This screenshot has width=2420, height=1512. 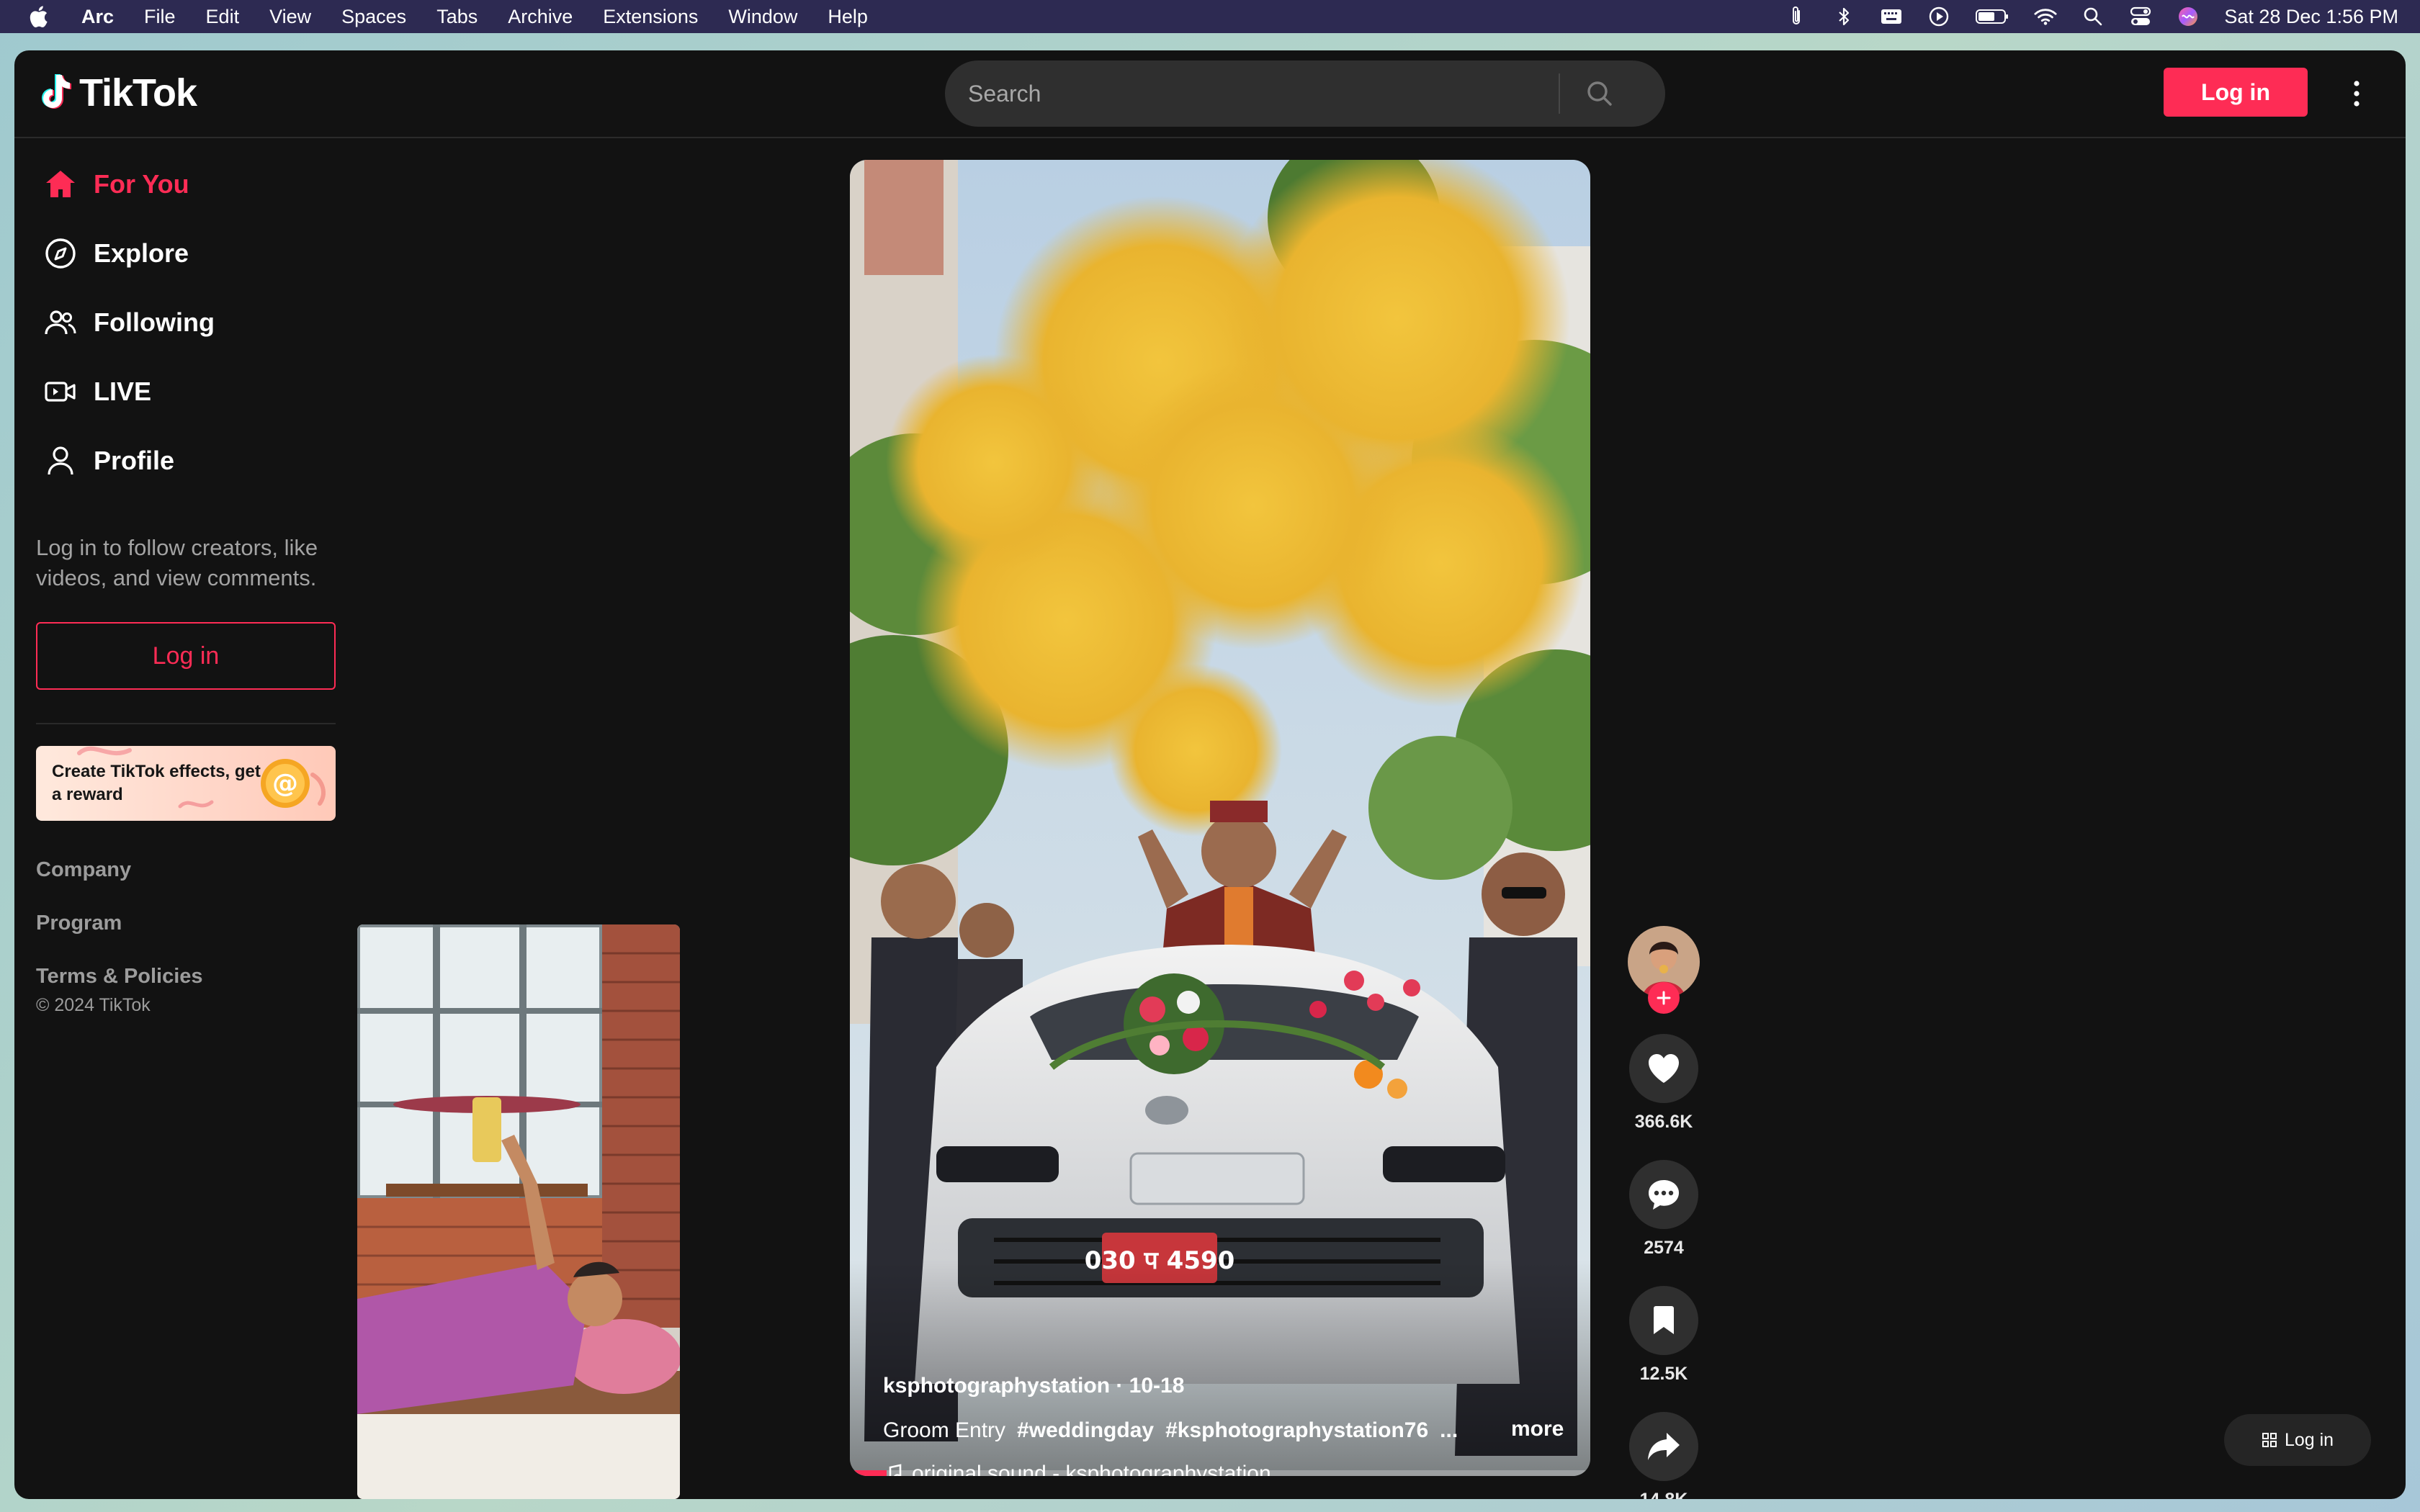 What do you see at coordinates (60, 322) in the screenshot?
I see `users-icon` at bounding box center [60, 322].